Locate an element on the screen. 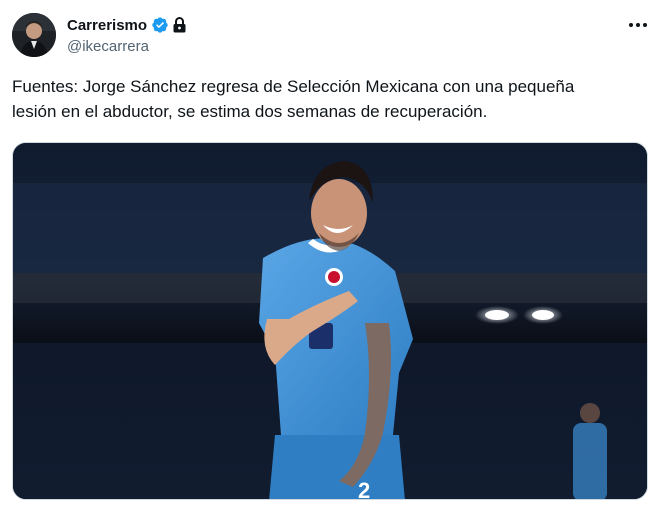 The width and height of the screenshot is (669, 508). more-options-button is located at coordinates (638, 25).